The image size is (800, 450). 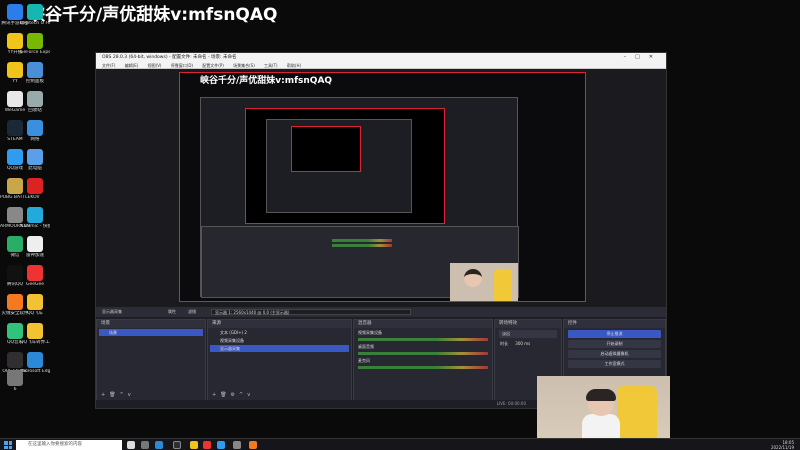 I want to click on virtual-camera-button: 启动虚拟摄像机, so click(x=614, y=354).